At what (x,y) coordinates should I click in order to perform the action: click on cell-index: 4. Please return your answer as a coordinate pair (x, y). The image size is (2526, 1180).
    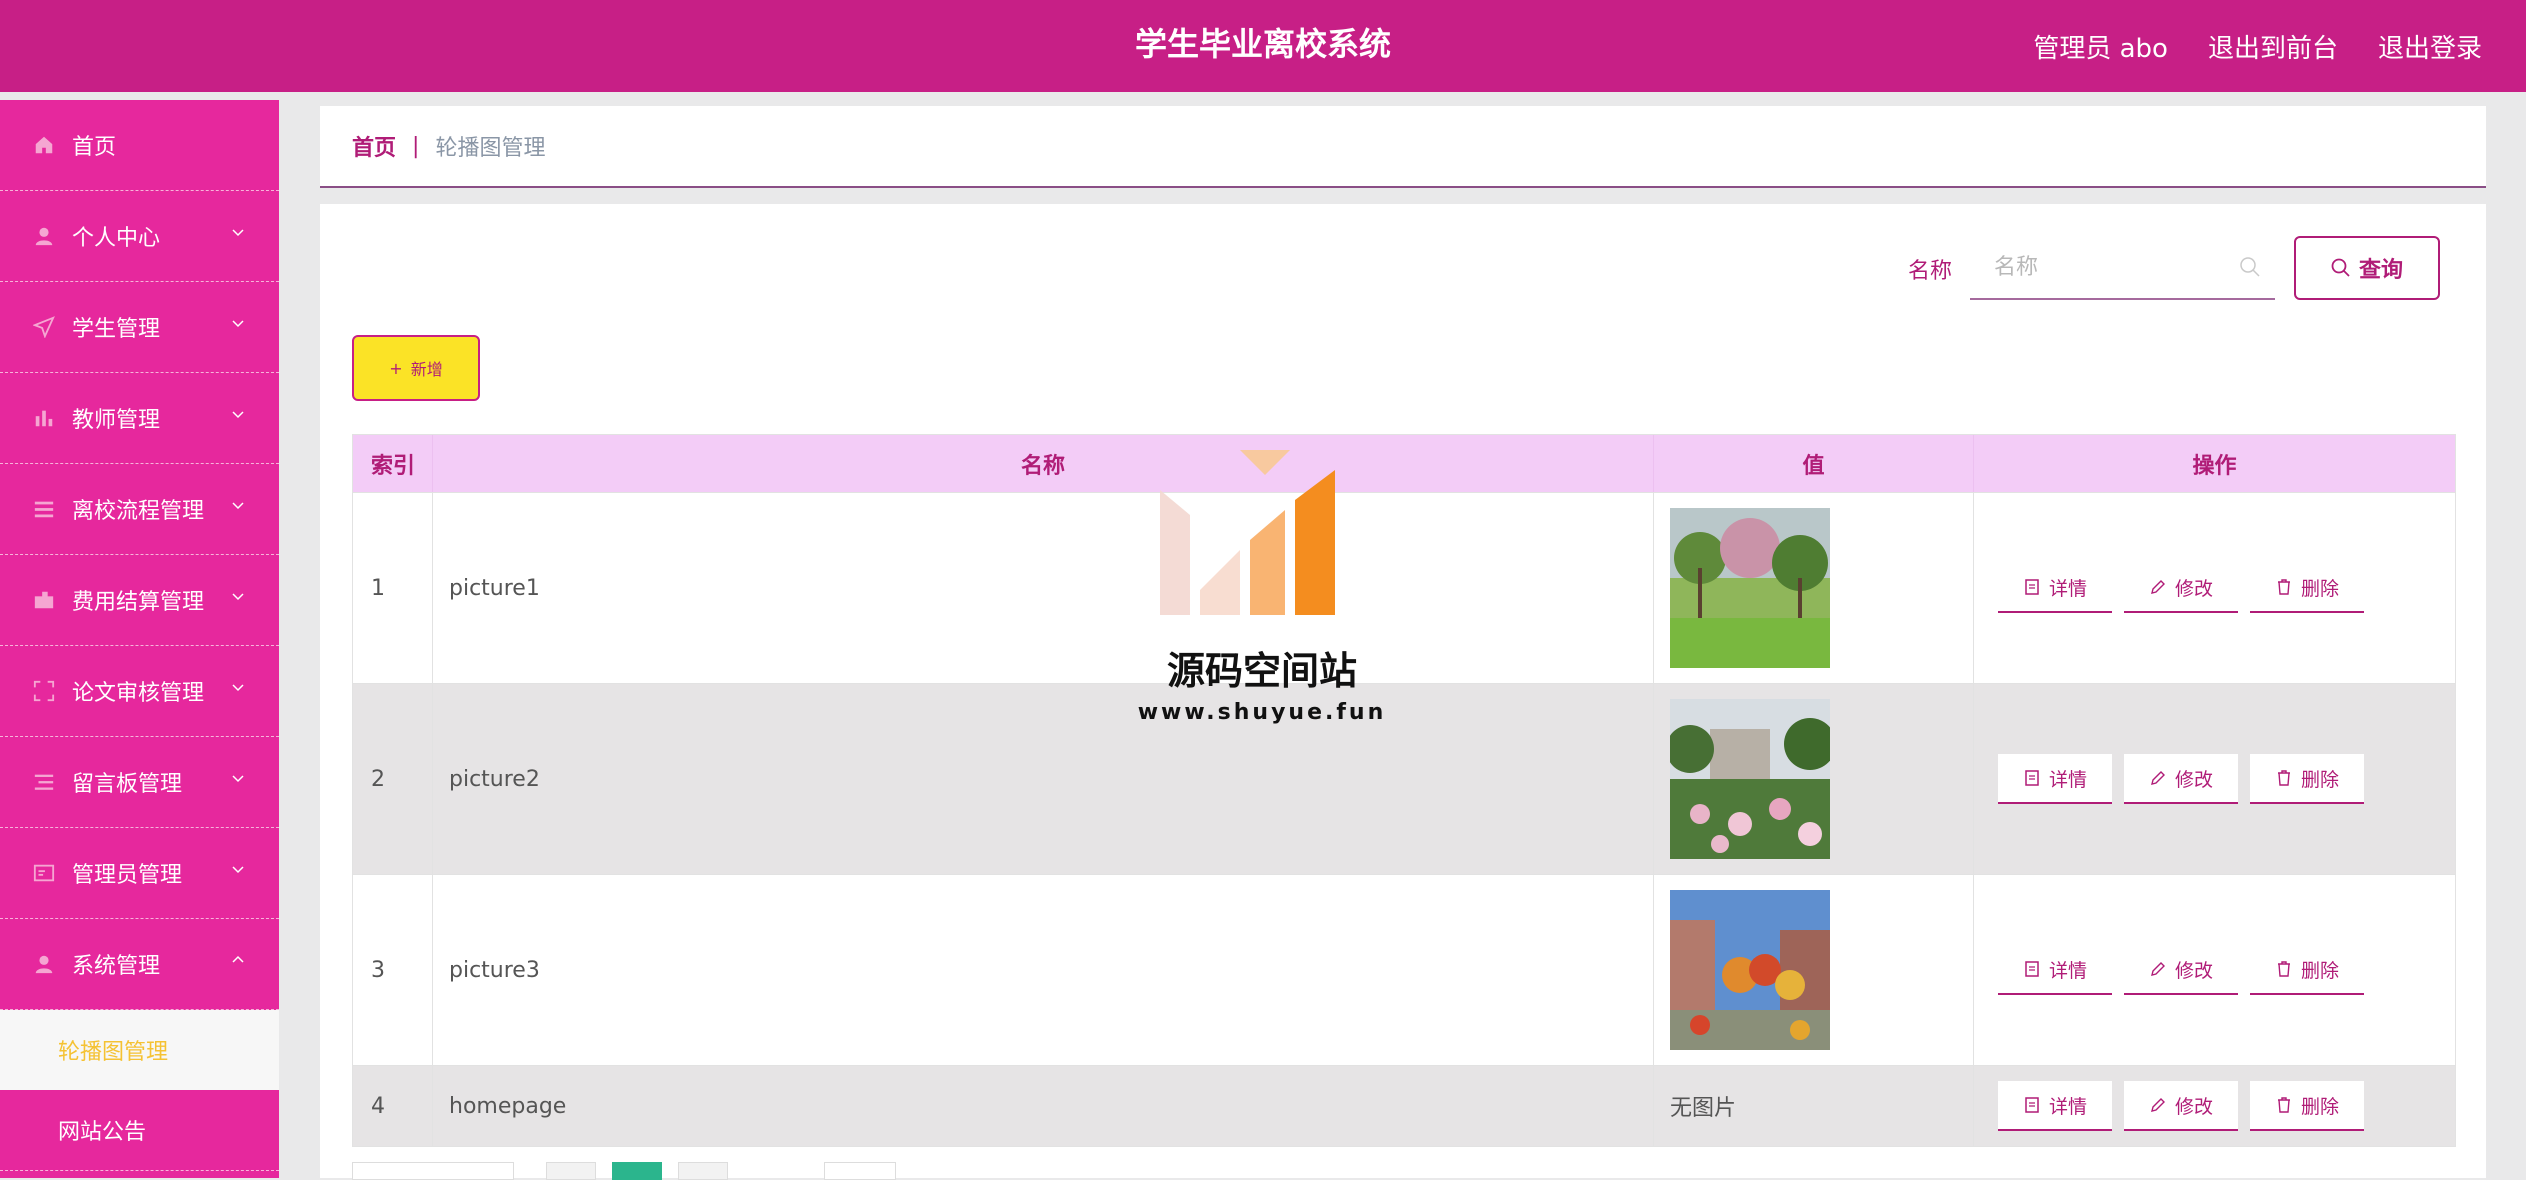
    Looking at the image, I should click on (393, 1106).